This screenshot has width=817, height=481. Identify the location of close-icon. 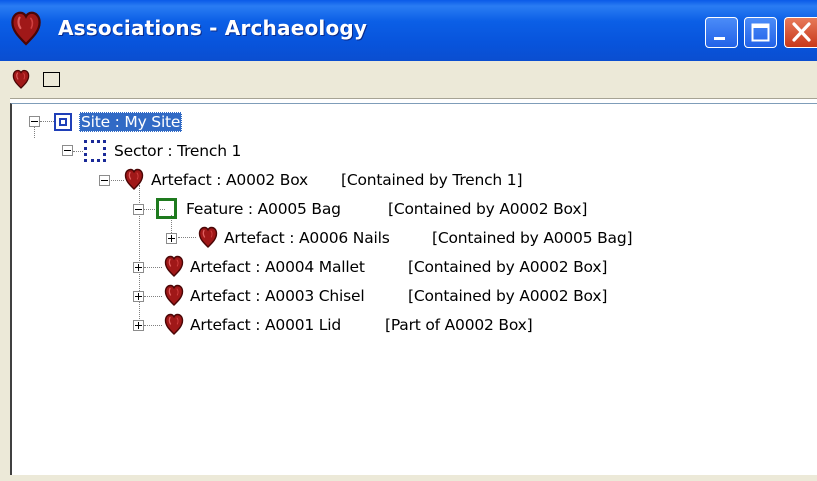
(801, 32).